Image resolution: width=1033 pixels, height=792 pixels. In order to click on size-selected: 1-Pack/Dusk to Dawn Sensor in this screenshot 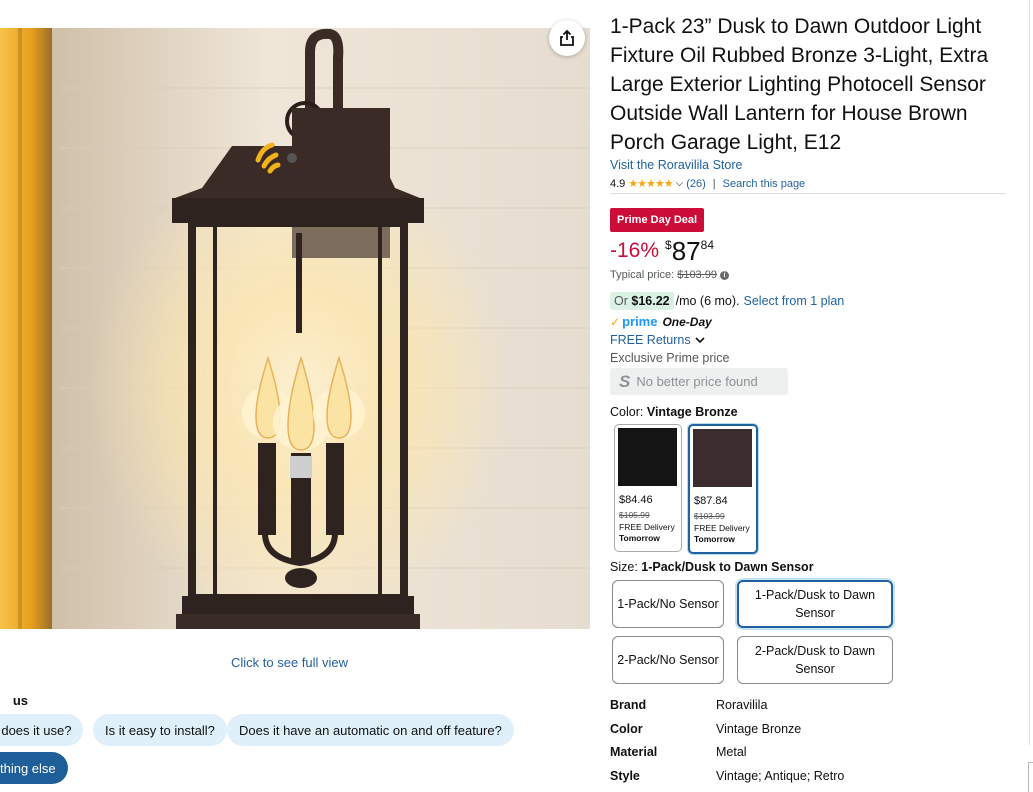, I will do `click(727, 567)`.